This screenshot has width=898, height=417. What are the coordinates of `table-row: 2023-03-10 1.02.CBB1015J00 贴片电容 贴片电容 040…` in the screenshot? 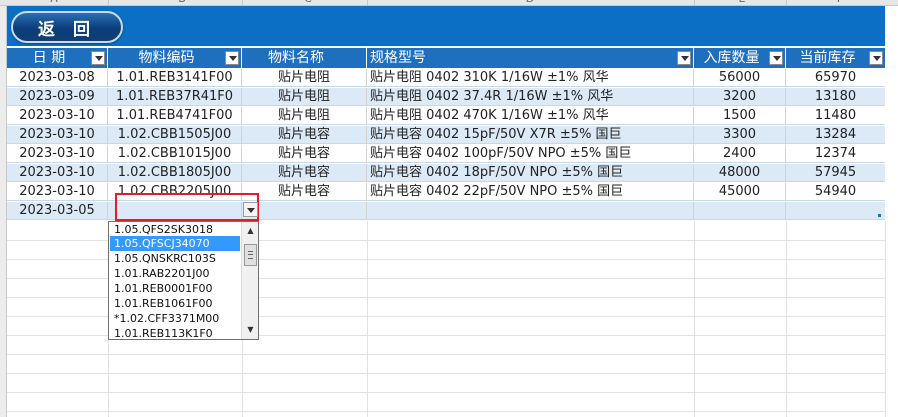 It's located at (446, 154).